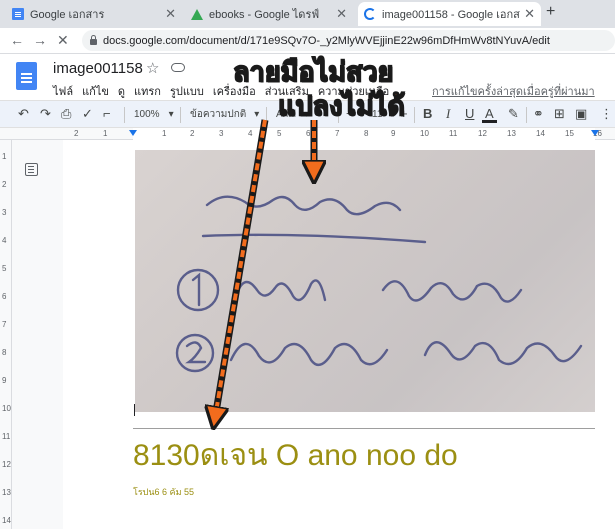  What do you see at coordinates (18, 14) in the screenshot?
I see `docs-icon` at bounding box center [18, 14].